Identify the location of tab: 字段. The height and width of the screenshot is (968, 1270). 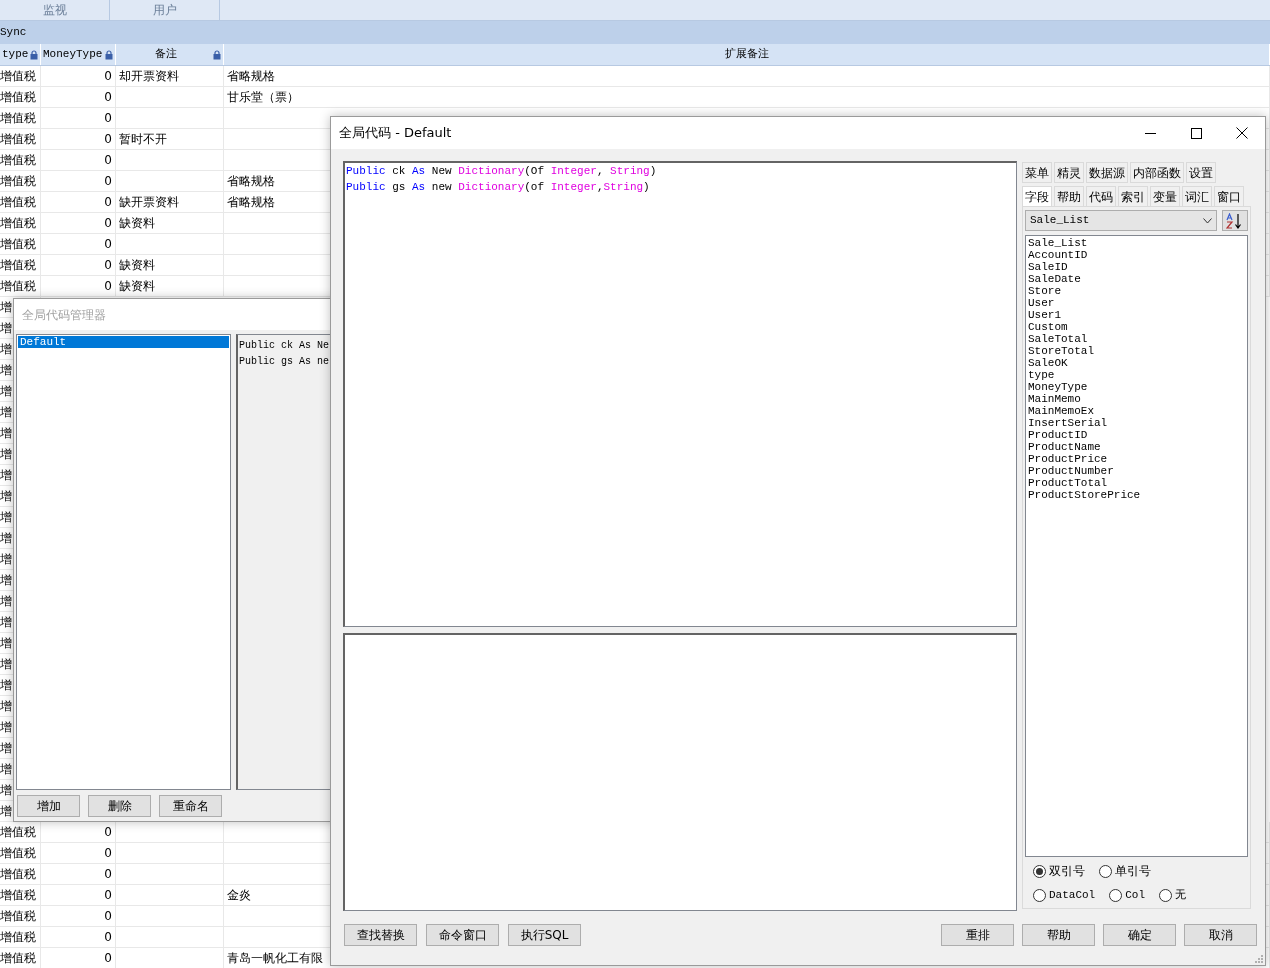
(1037, 196).